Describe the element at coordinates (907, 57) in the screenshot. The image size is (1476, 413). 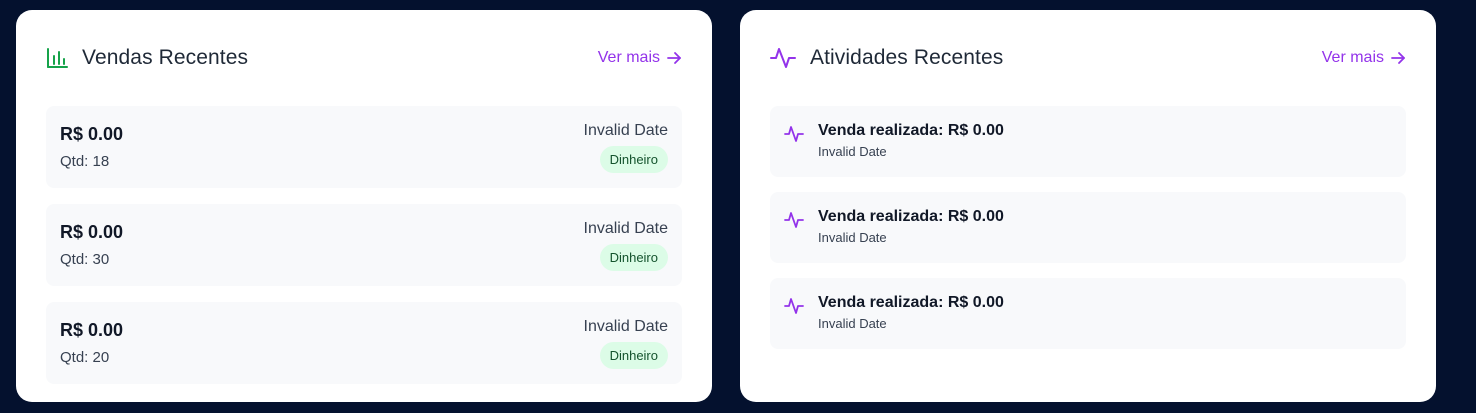
I see `recent-activity-title: Atividades Recentes` at that location.